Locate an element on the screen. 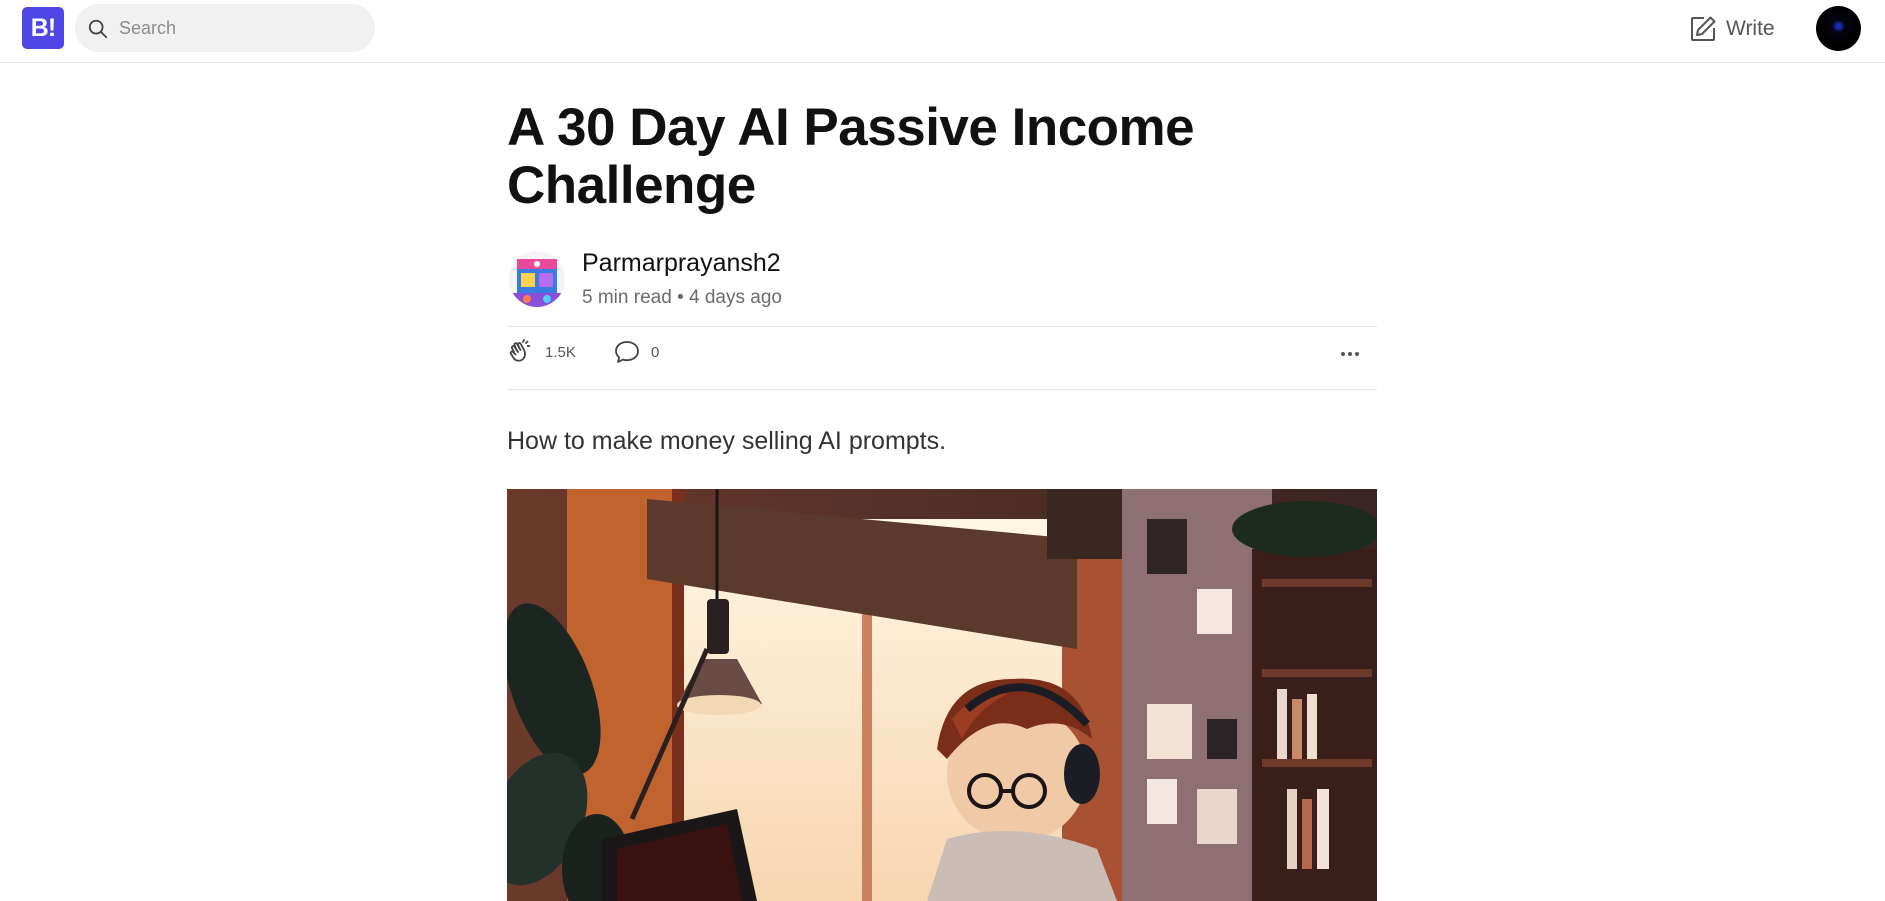  comment-button: 0 is located at coordinates (636, 352).